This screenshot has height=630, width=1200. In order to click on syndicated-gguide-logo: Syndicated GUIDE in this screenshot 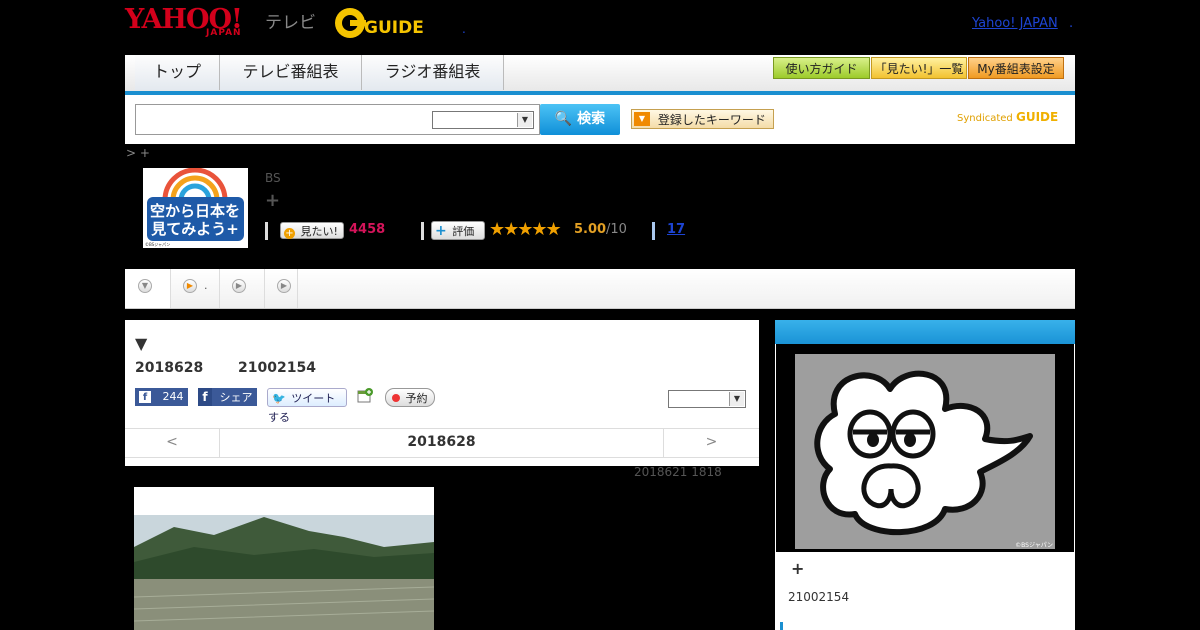, I will do `click(1007, 117)`.